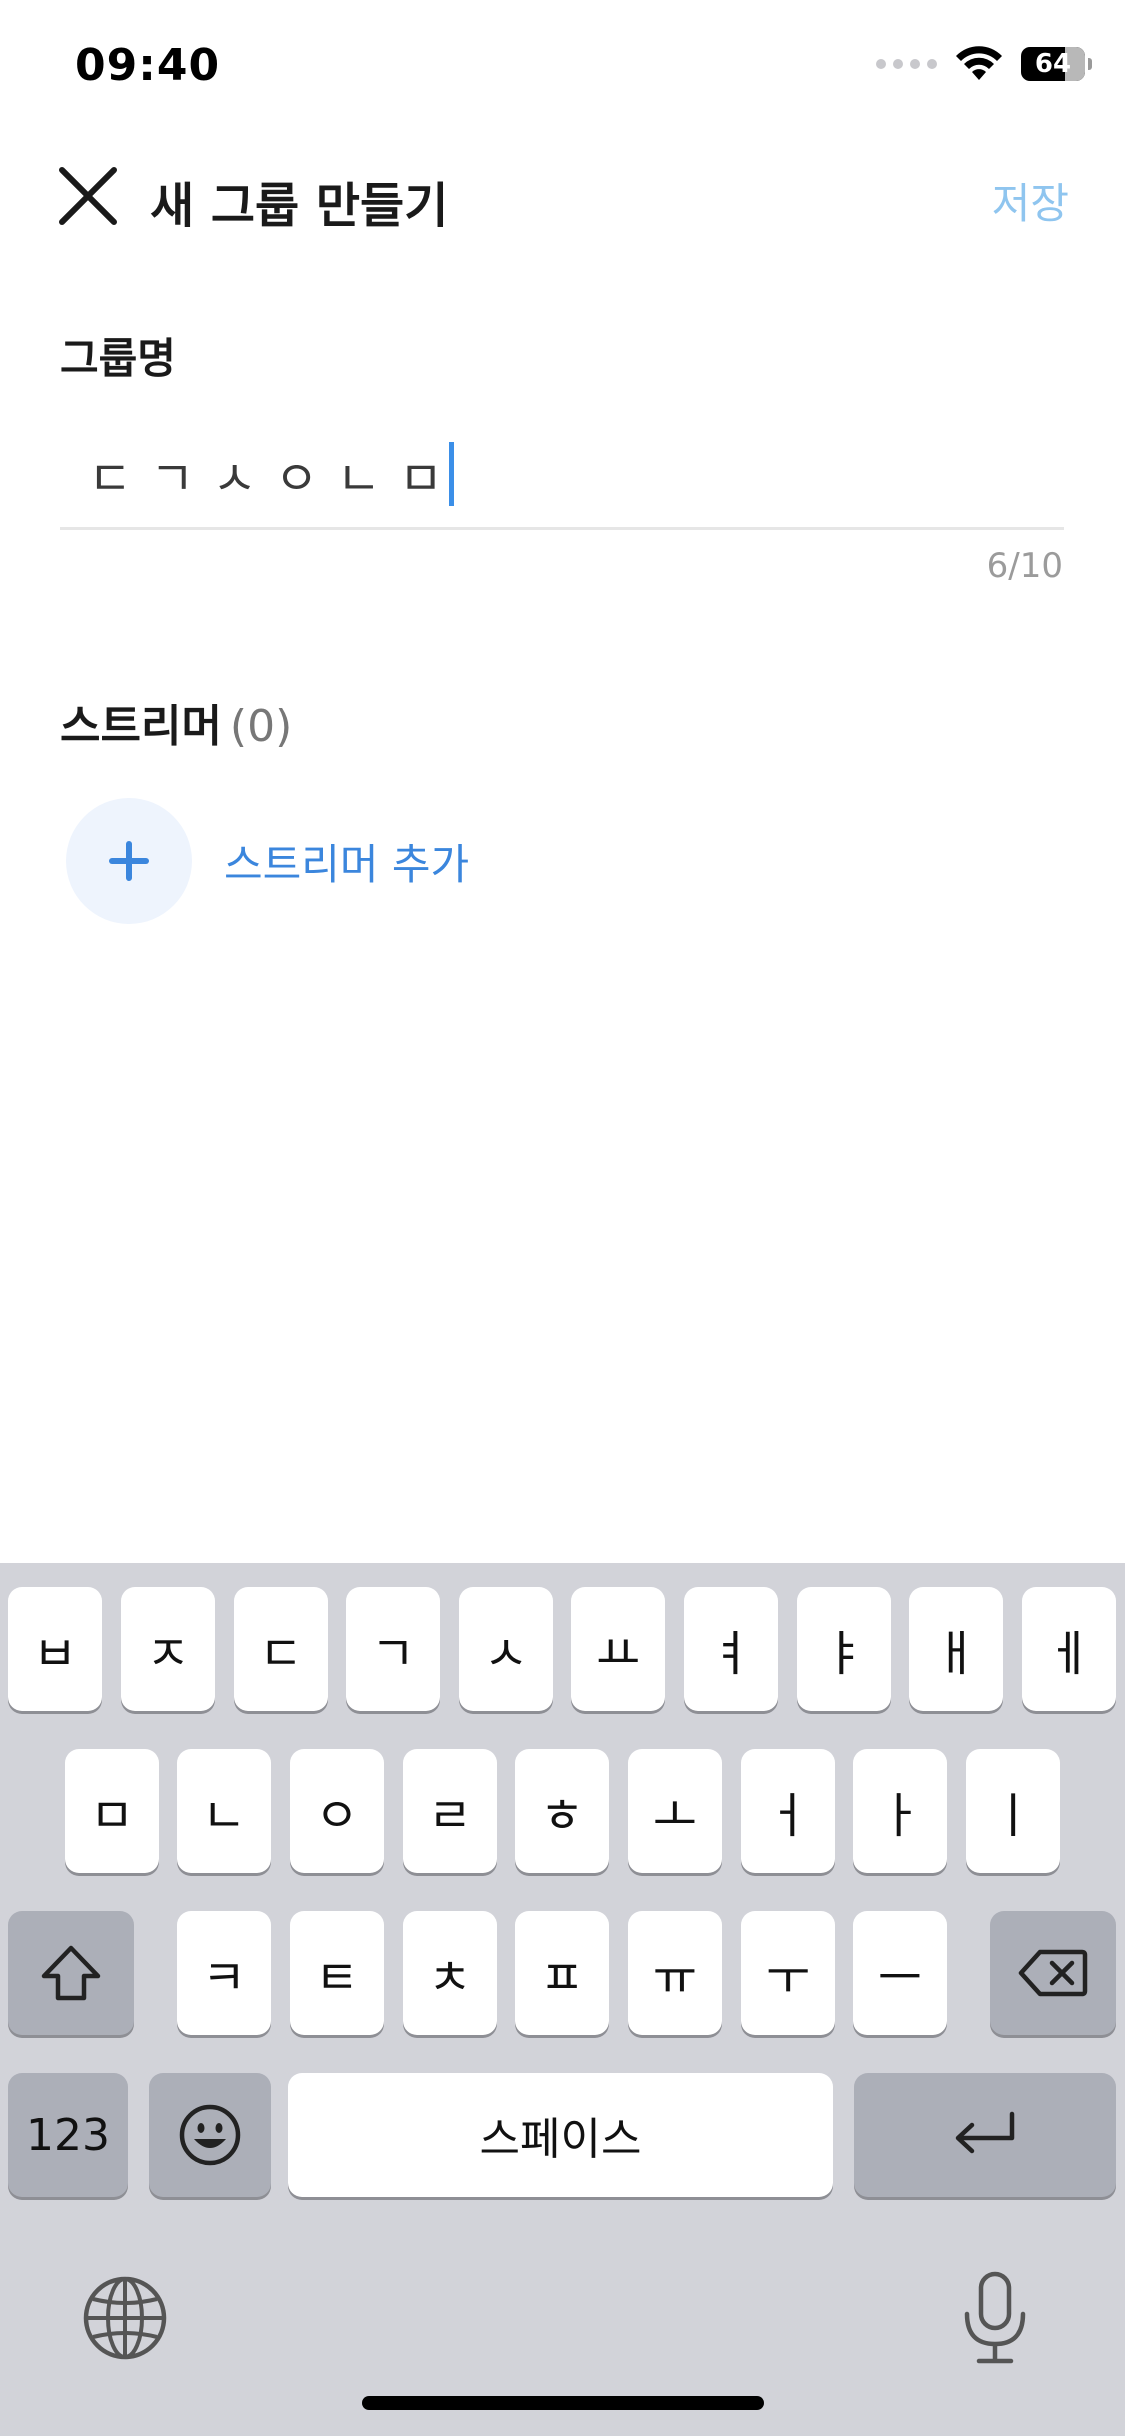  What do you see at coordinates (956, 1649) in the screenshot?
I see `key-8: ㅐ` at bounding box center [956, 1649].